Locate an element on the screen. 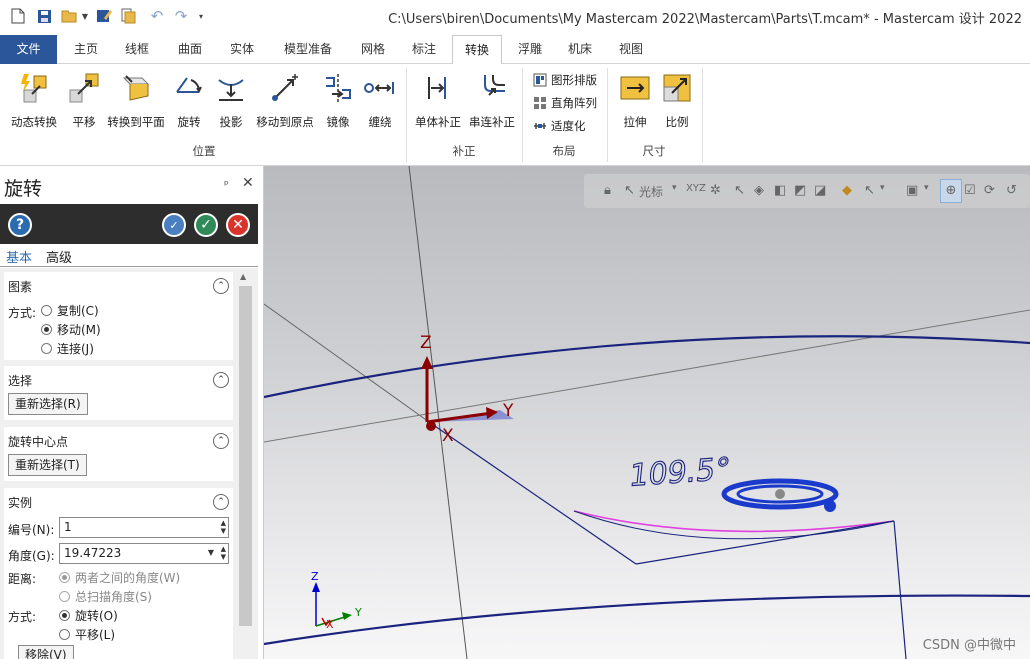 The height and width of the screenshot is (659, 1030). cancel-icon: ✕ is located at coordinates (238, 225).